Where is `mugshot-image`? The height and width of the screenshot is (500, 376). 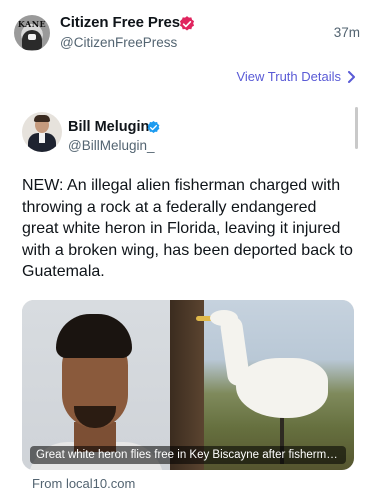
mugshot-image is located at coordinates (96, 385).